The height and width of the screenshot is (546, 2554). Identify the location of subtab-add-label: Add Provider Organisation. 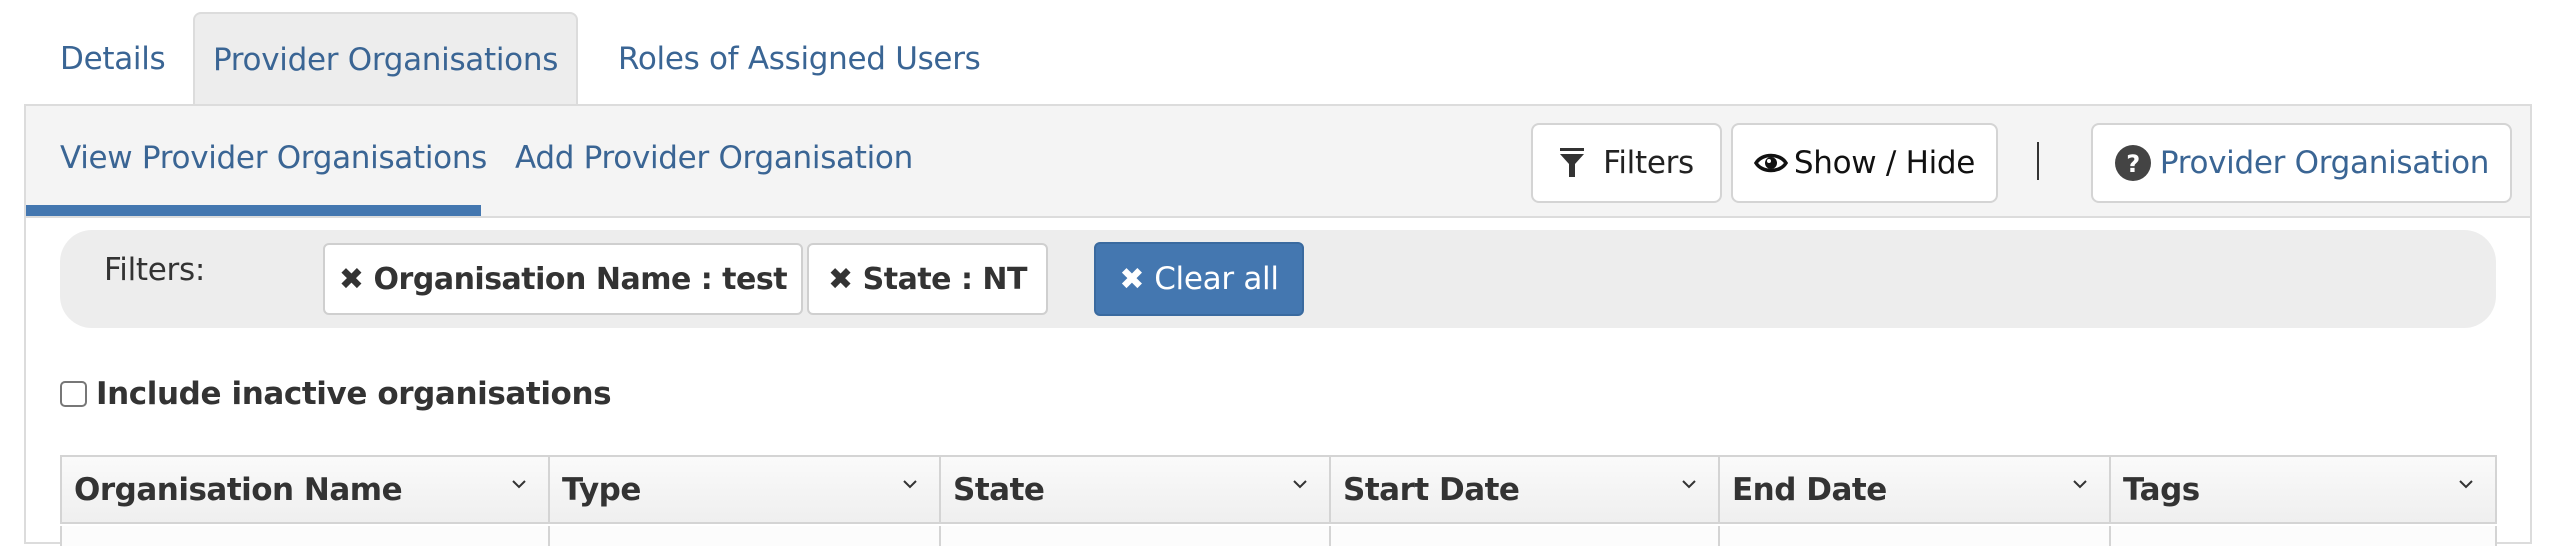
(714, 158).